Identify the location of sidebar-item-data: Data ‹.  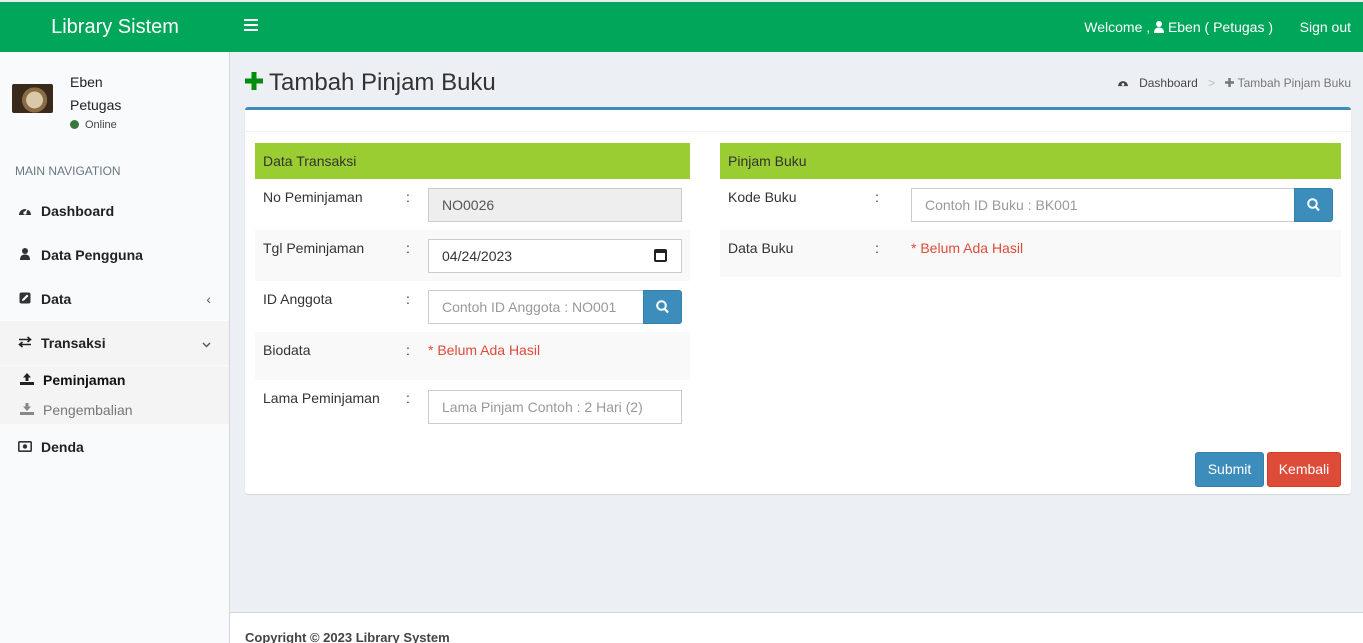
(114, 299).